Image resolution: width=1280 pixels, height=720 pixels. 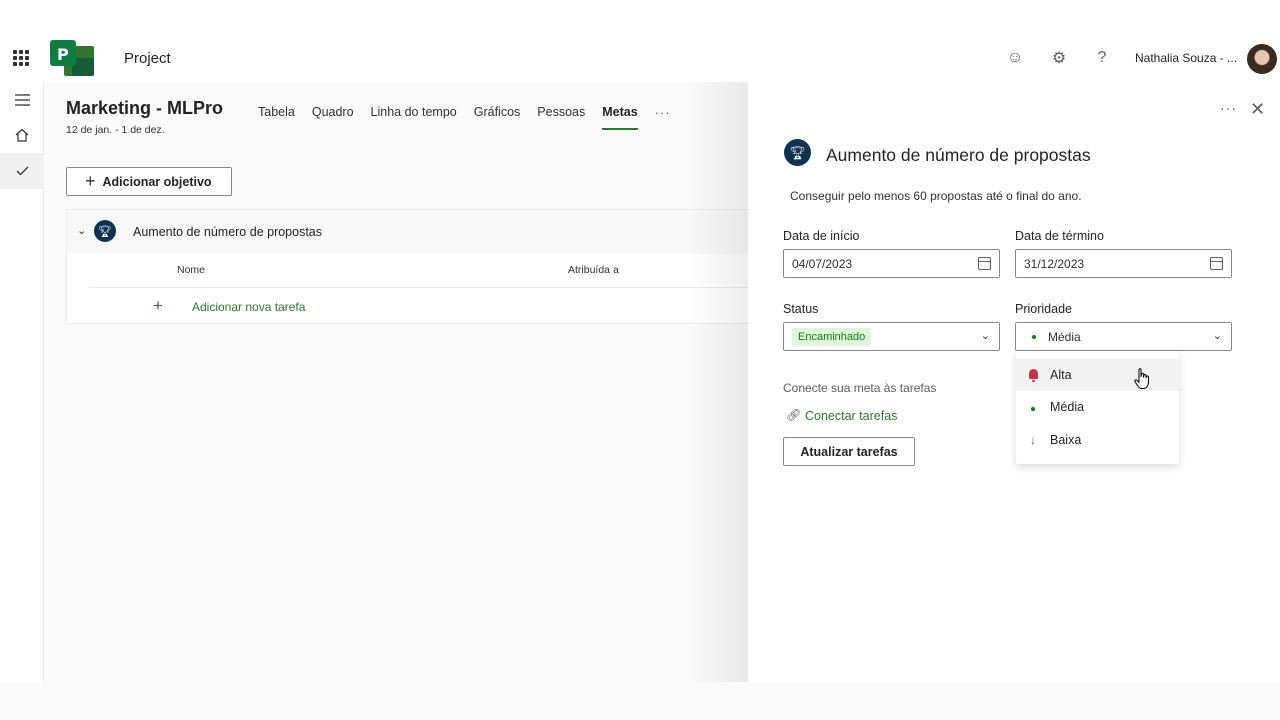 I want to click on start-date-field: 04/07/2023, so click(x=891, y=263).